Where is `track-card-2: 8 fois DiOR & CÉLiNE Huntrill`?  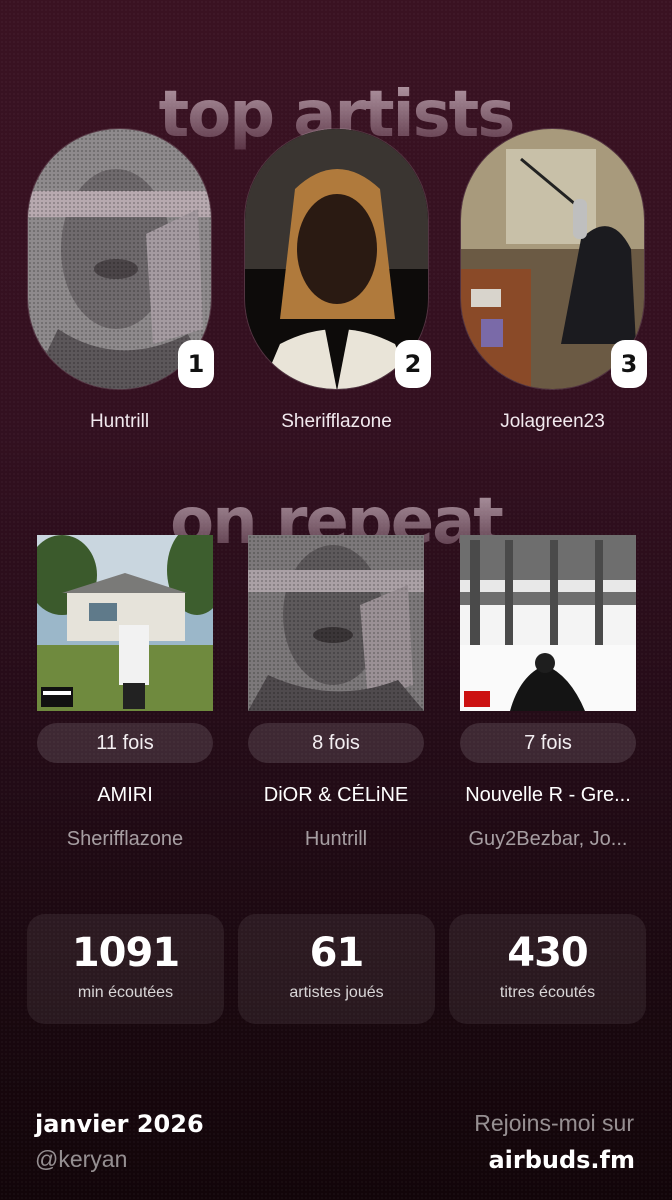 track-card-2: 8 fois DiOR & CÉLiNE Huntrill is located at coordinates (336, 692).